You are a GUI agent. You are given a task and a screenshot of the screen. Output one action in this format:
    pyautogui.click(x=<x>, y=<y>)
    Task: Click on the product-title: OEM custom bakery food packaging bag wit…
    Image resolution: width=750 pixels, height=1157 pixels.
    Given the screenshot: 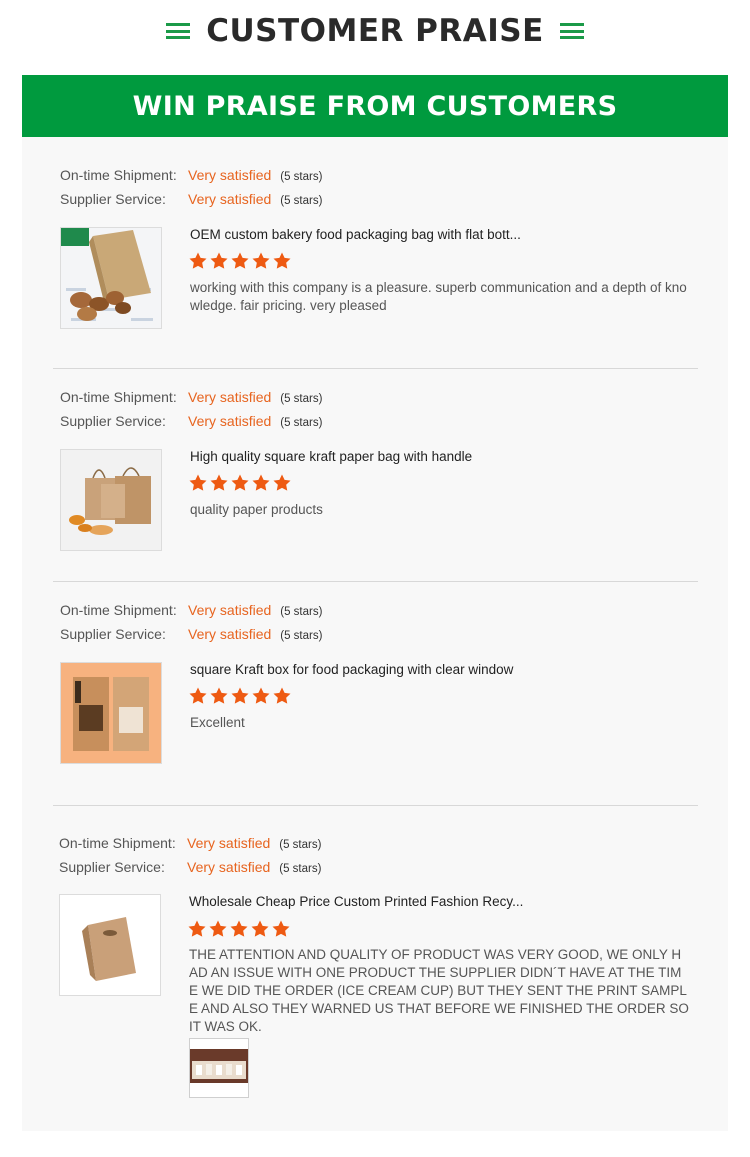 What is the action you would take?
    pyautogui.click(x=355, y=234)
    